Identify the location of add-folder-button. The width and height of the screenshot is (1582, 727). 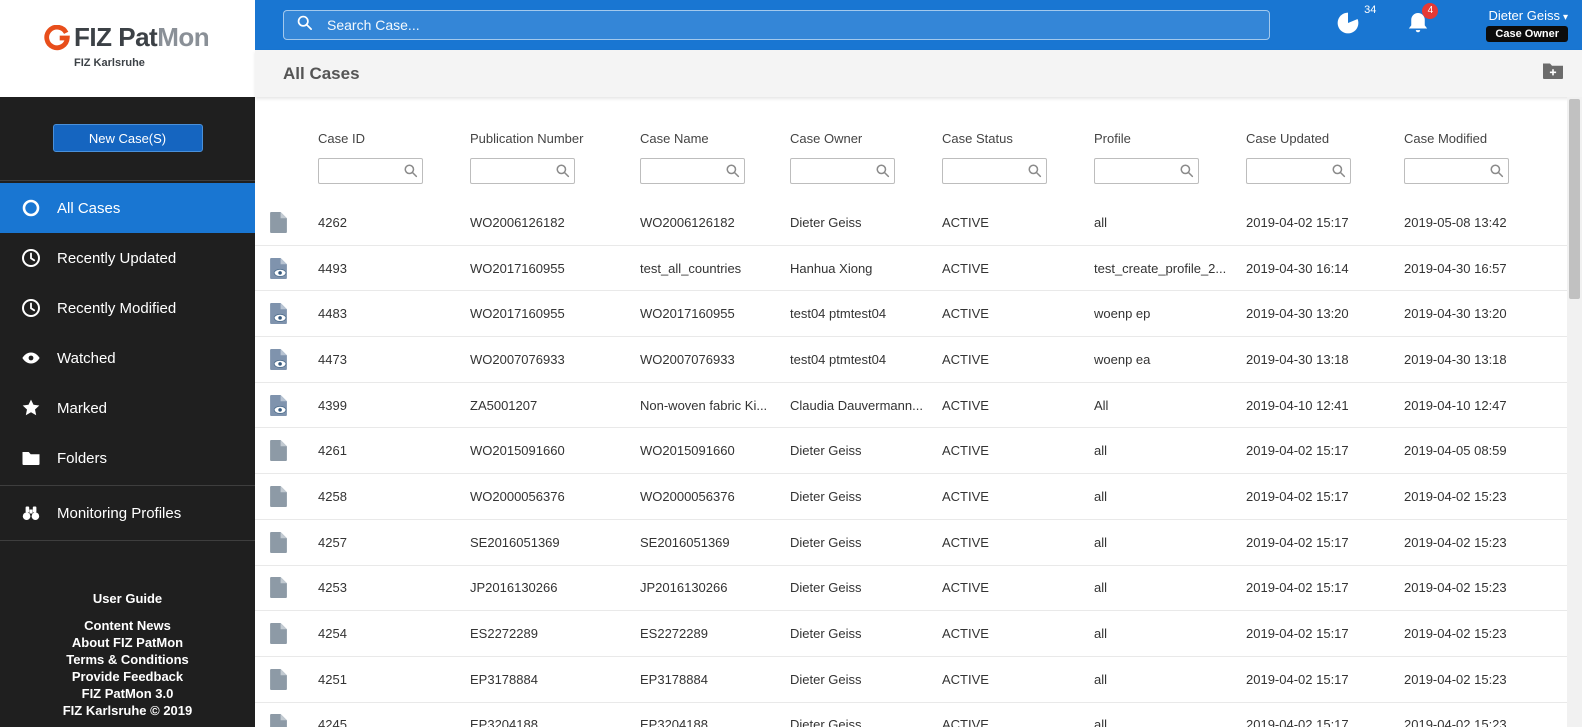
(1553, 73).